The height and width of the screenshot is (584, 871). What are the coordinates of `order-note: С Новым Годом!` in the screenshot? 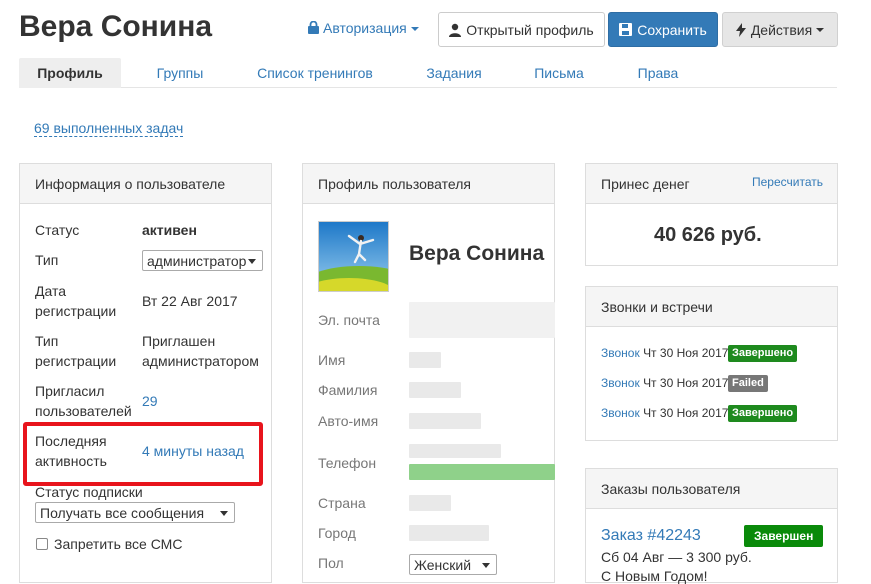 It's located at (654, 576).